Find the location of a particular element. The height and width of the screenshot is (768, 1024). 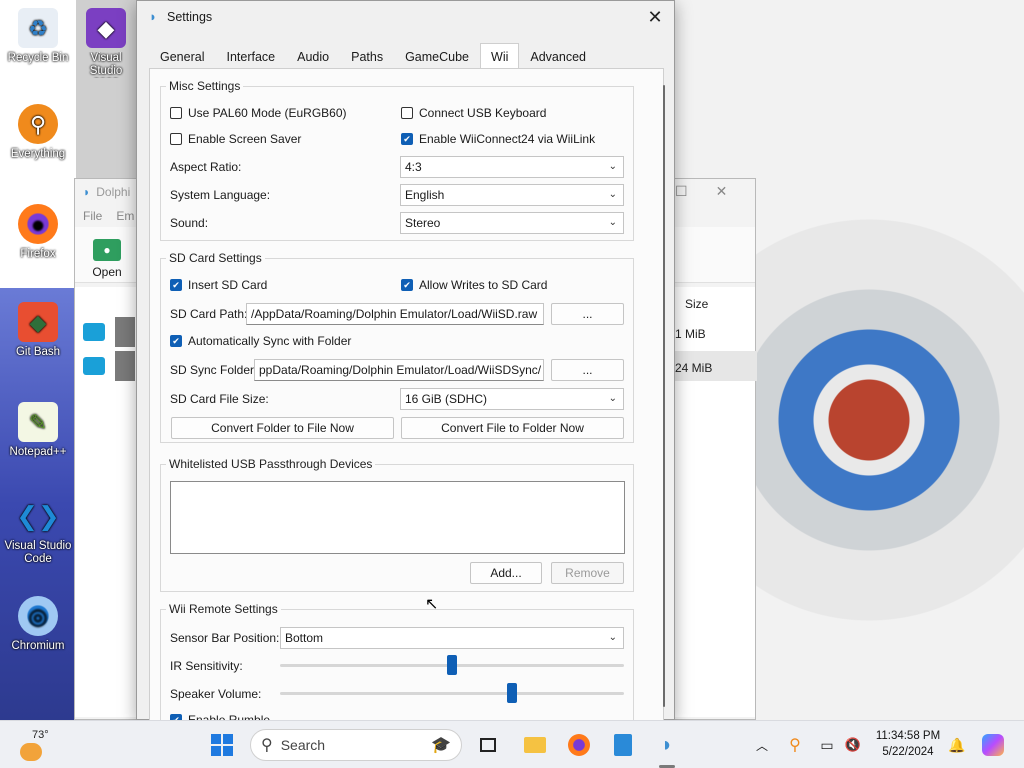

convert-folder-to-file-button: Convert Folder to File Now is located at coordinates (282, 428).